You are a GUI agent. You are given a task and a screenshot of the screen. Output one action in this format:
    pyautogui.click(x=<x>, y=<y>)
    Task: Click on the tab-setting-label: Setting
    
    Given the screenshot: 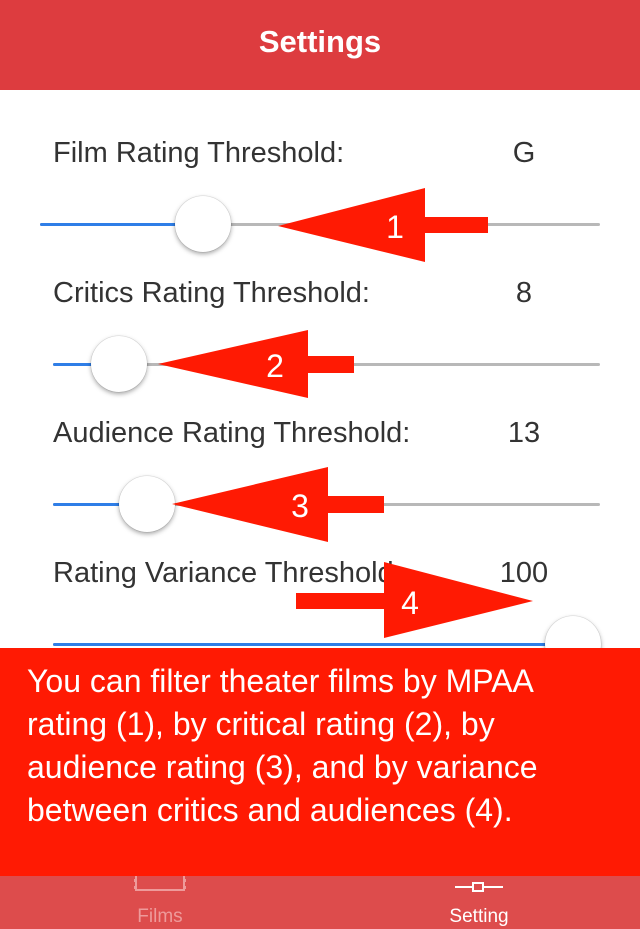 What is the action you would take?
    pyautogui.click(x=479, y=916)
    